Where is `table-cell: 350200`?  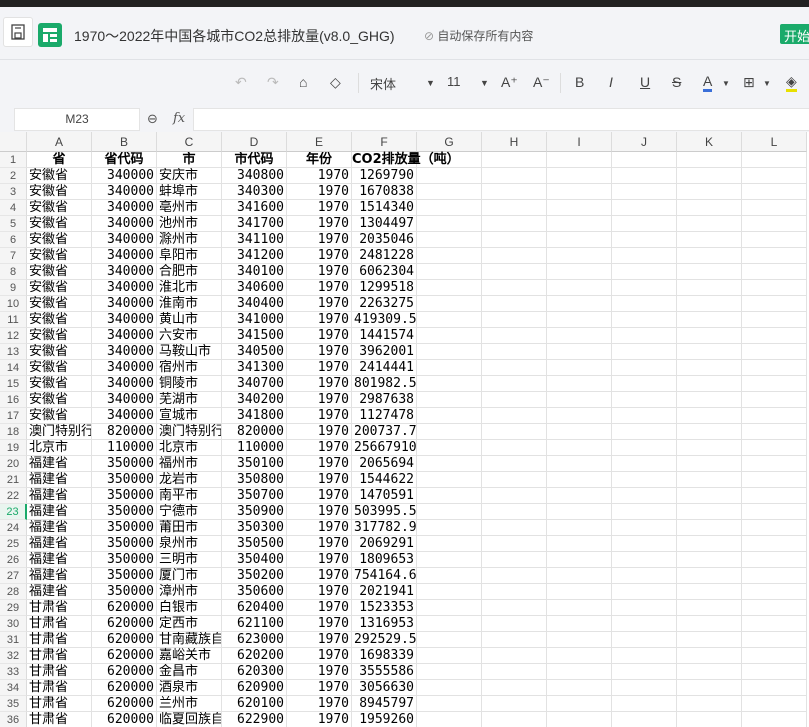
table-cell: 350200 is located at coordinates (254, 576).